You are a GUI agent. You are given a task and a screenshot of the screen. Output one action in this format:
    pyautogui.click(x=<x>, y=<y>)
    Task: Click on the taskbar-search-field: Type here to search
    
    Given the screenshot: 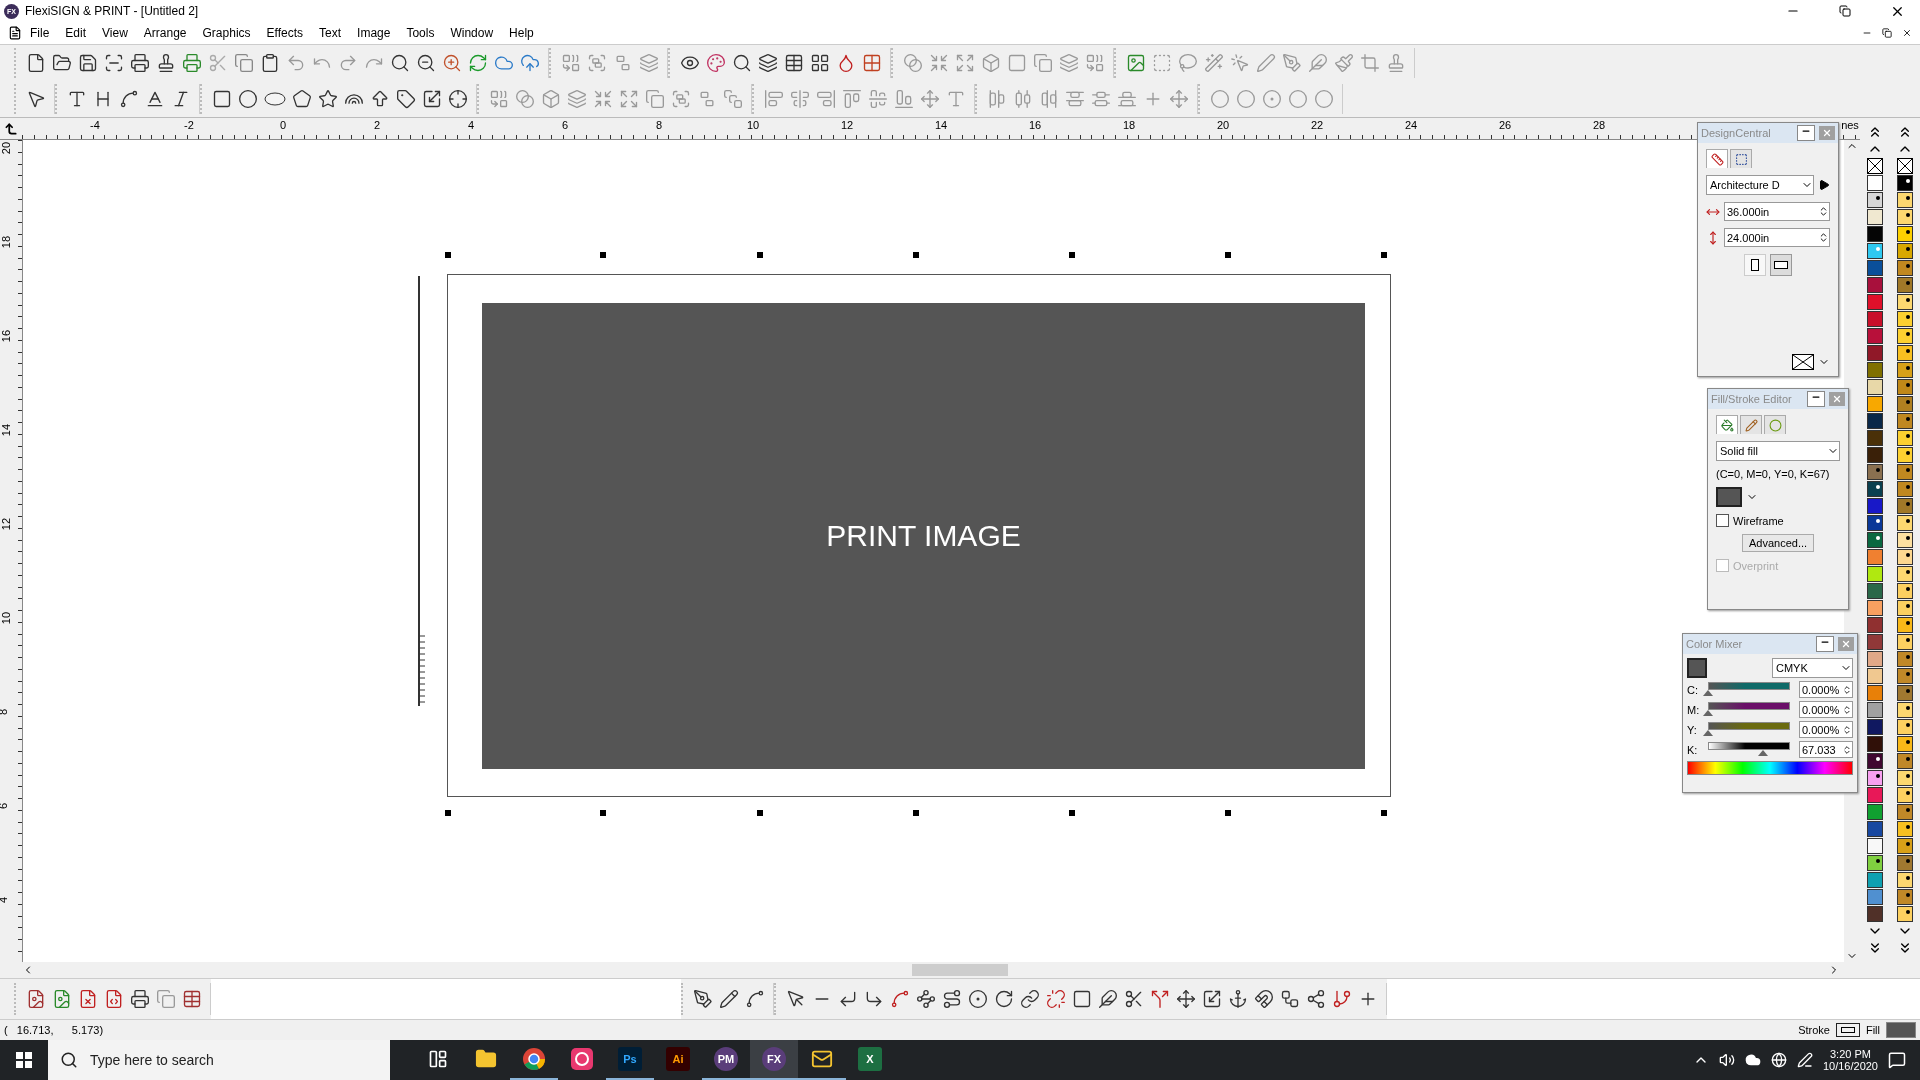 What is the action you would take?
    pyautogui.click(x=239, y=1060)
    